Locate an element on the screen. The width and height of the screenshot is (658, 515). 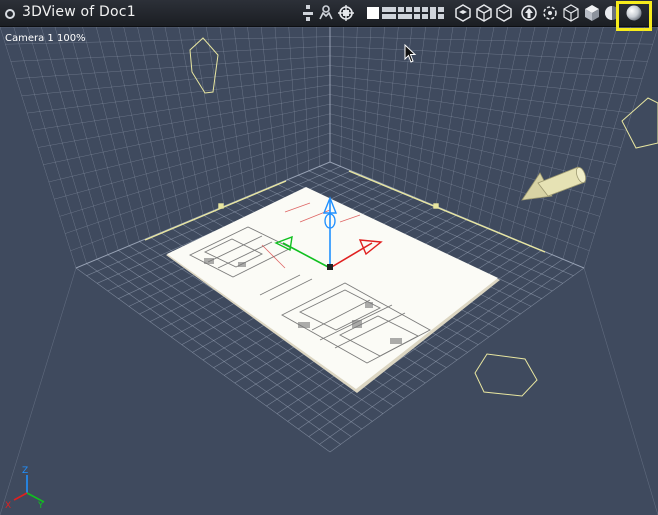
fit-all-icon is located at coordinates (550, 13).